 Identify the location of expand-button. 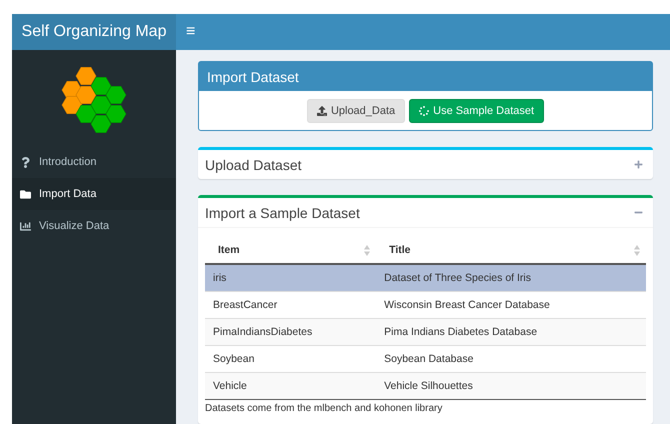
(638, 164).